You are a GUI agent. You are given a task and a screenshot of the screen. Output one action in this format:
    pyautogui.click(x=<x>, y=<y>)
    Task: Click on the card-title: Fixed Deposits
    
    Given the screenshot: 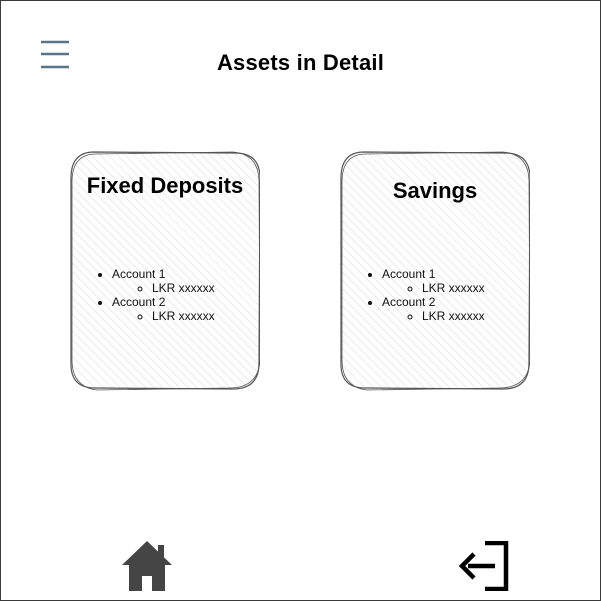 What is the action you would take?
    pyautogui.click(x=165, y=185)
    